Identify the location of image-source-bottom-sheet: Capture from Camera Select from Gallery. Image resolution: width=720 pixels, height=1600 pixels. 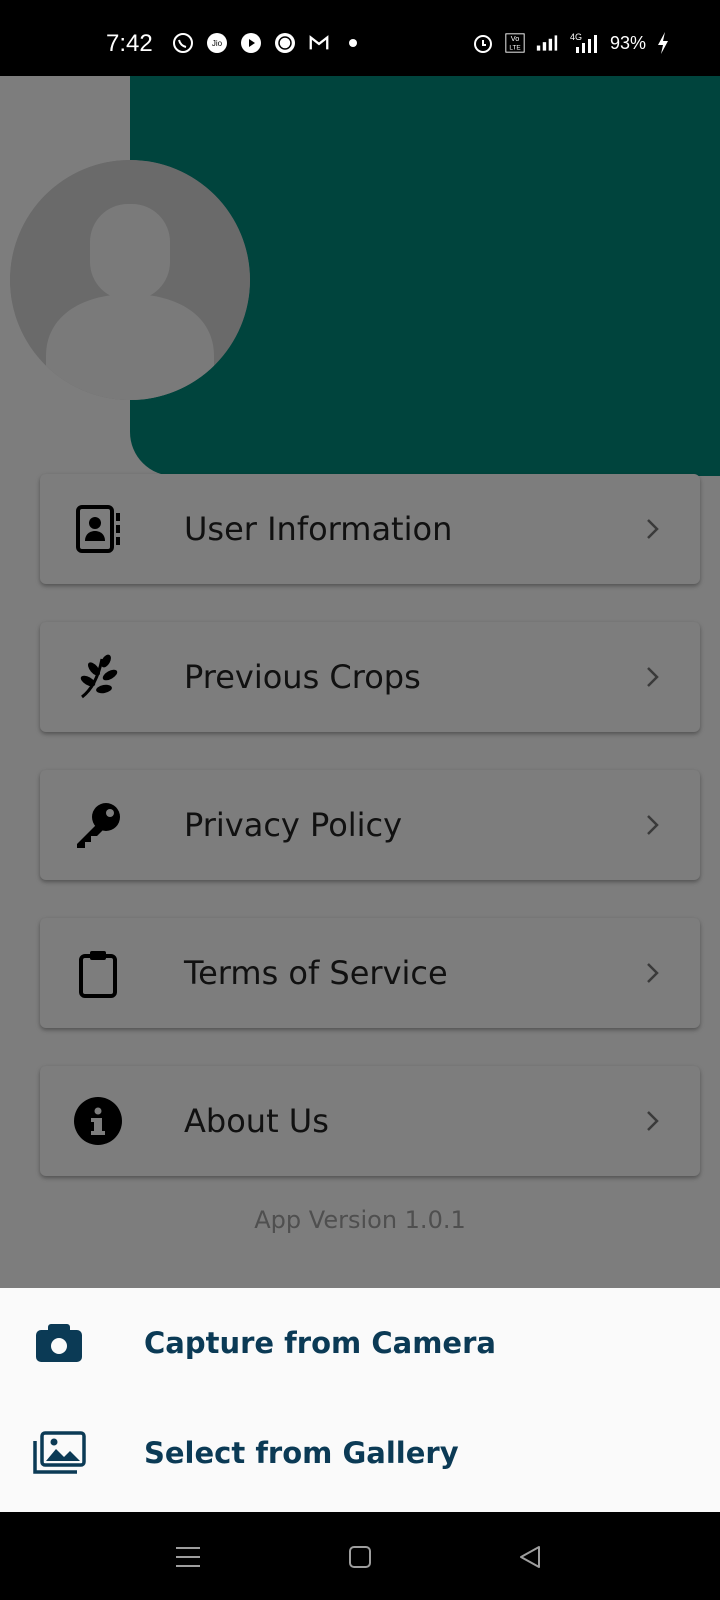
(360, 1400).